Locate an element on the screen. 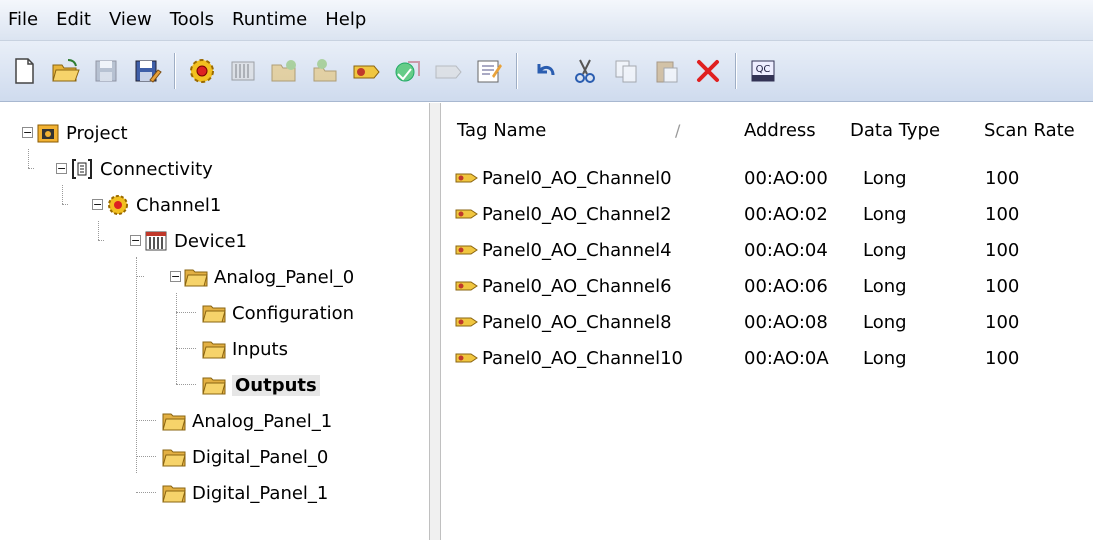 This screenshot has height=540, width=1093. tree-item-connectivity: − Connectivity is located at coordinates (131, 169).